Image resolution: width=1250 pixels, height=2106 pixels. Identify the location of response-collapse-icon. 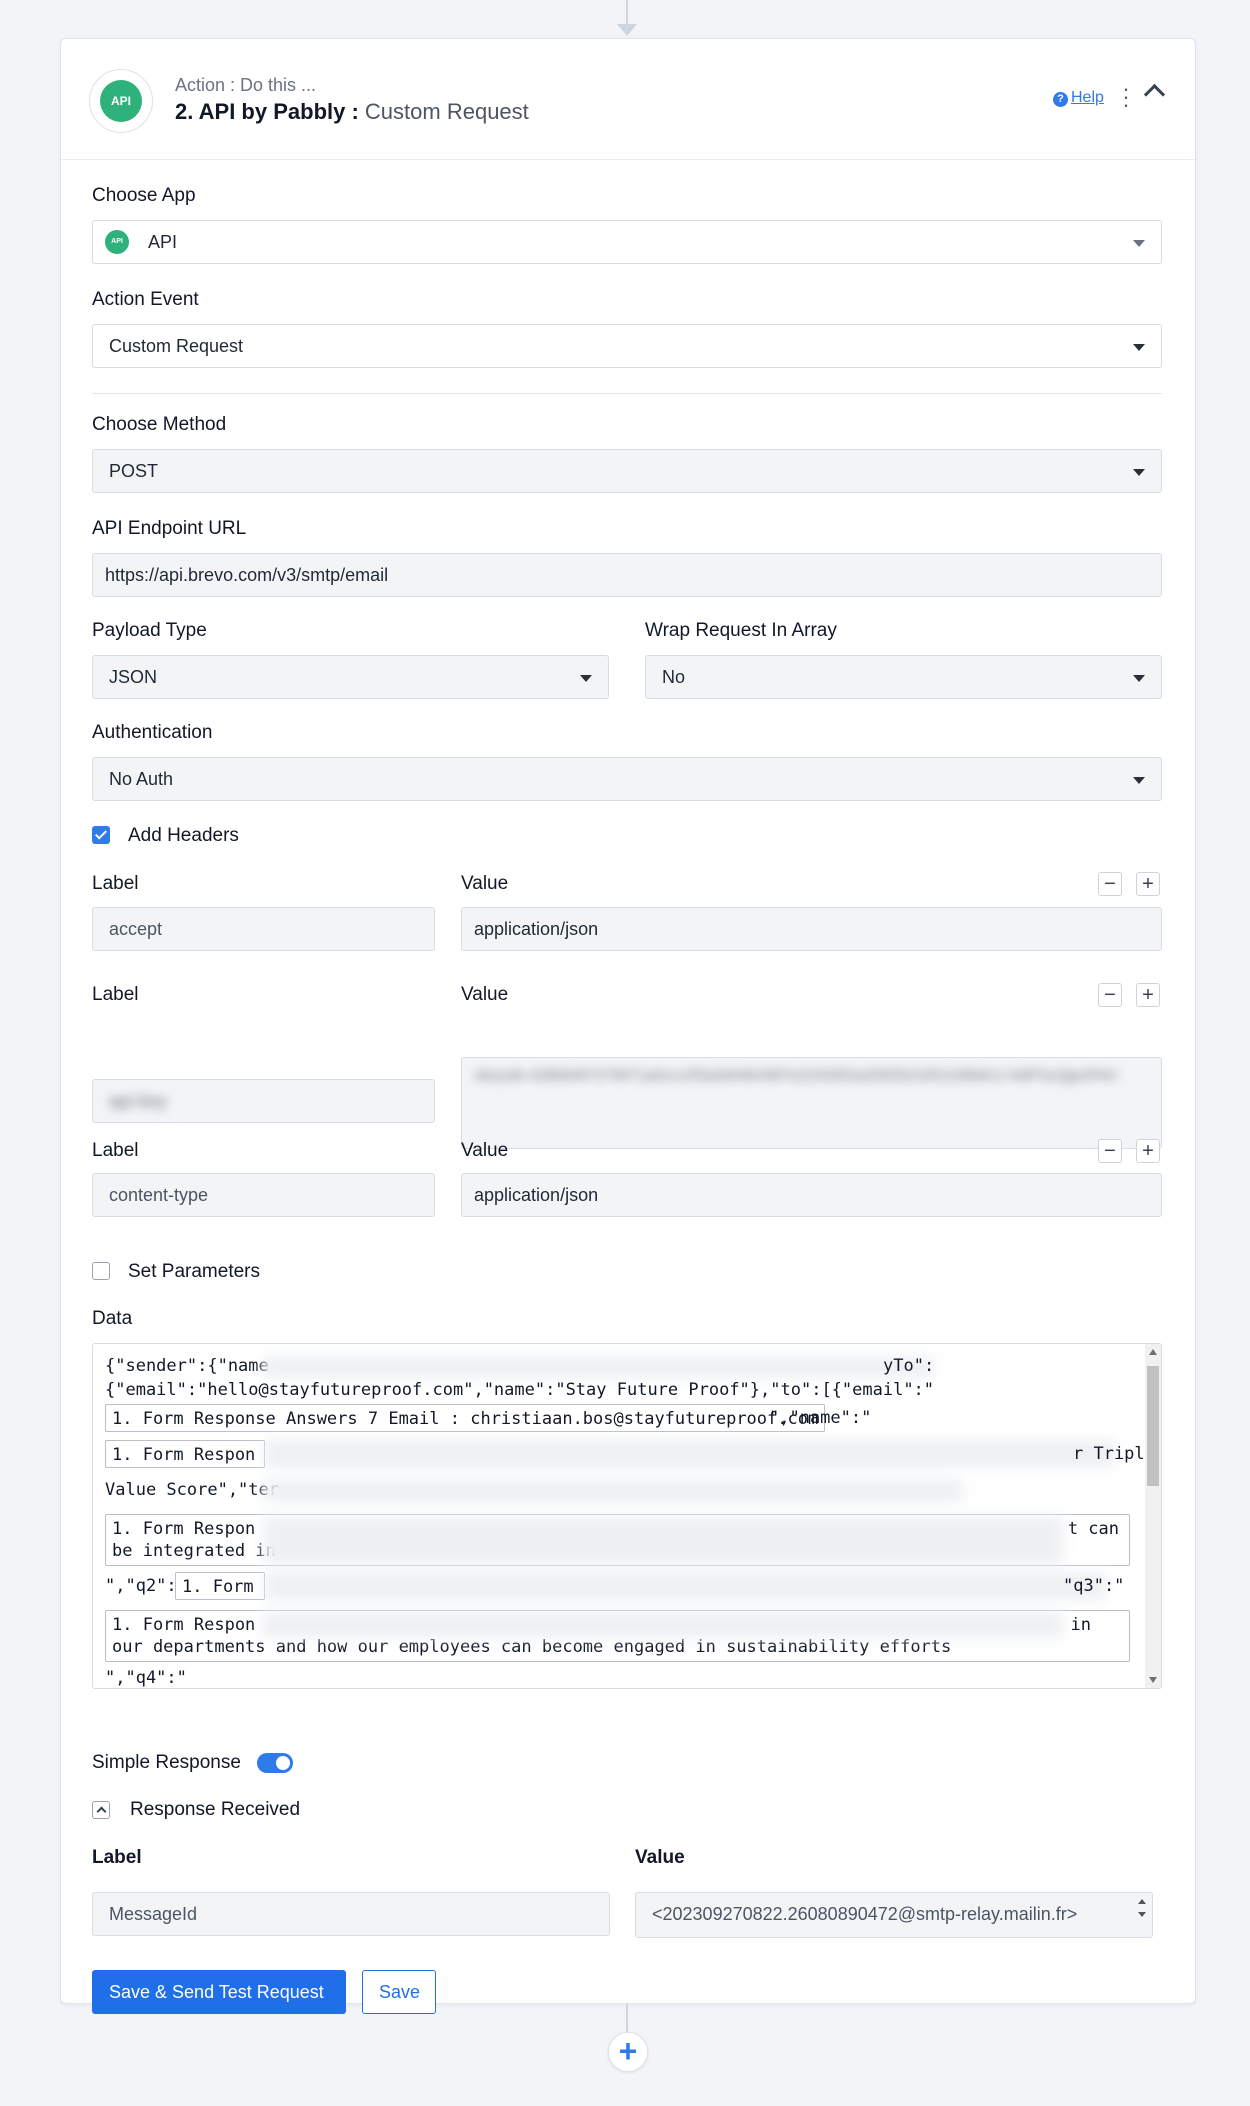
(101, 1810).